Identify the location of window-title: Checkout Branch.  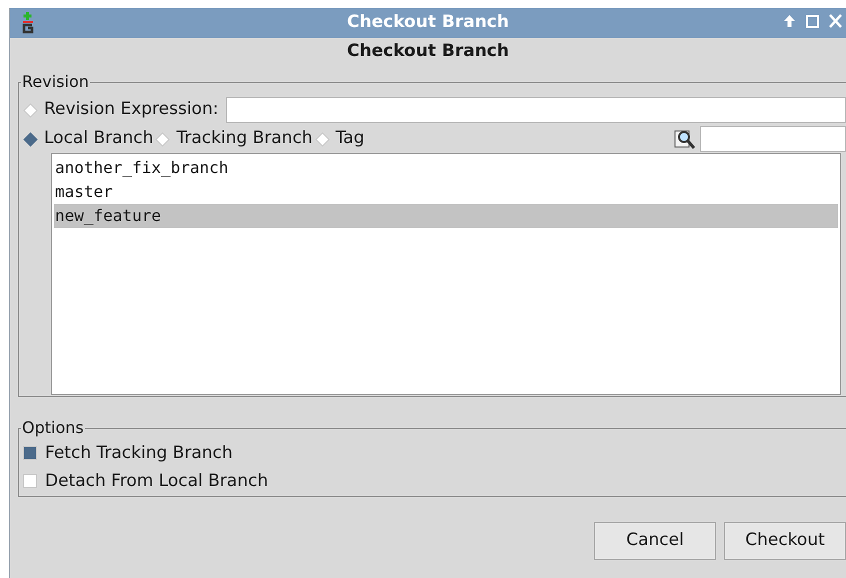
(428, 22).